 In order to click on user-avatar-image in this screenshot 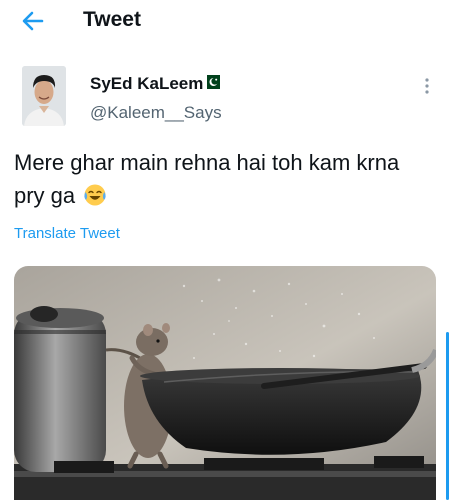, I will do `click(44, 96)`.